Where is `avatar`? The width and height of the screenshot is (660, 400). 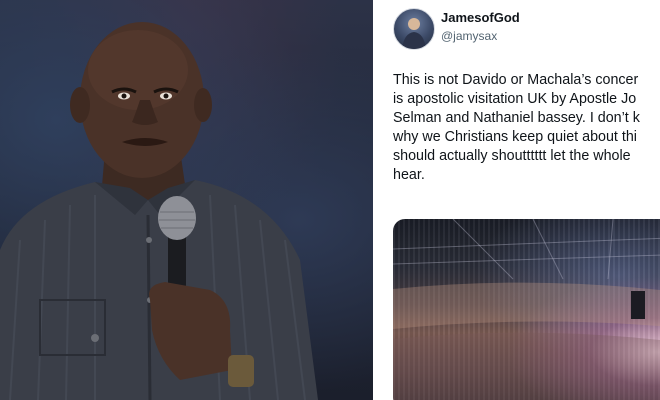 avatar is located at coordinates (414, 29).